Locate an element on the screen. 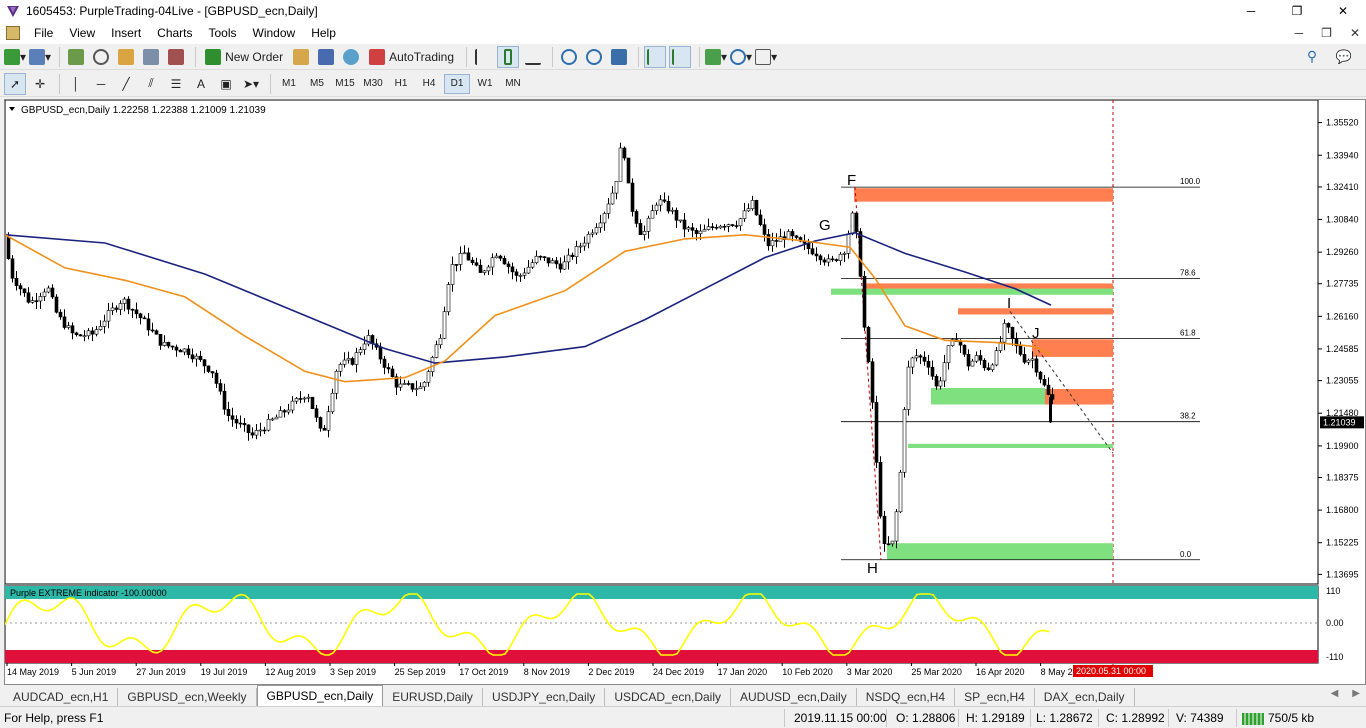  child-restore-icon: ❐ is located at coordinates (1326, 33).